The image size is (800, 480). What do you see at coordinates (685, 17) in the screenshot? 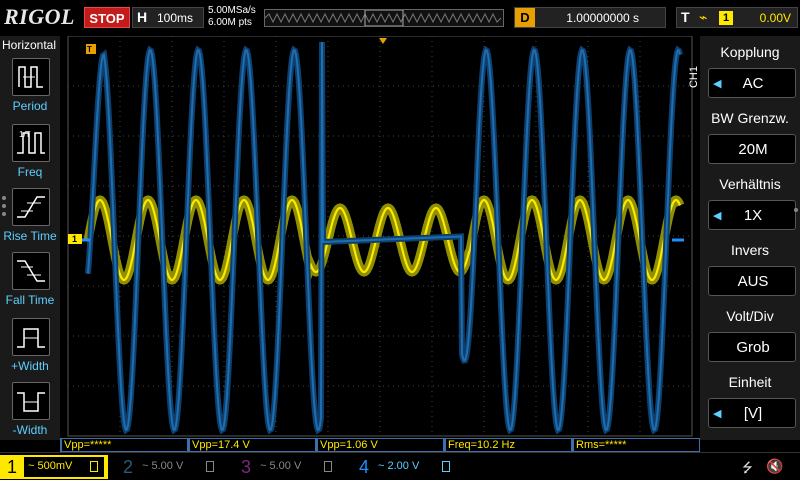
I see `trigger-label: T` at bounding box center [685, 17].